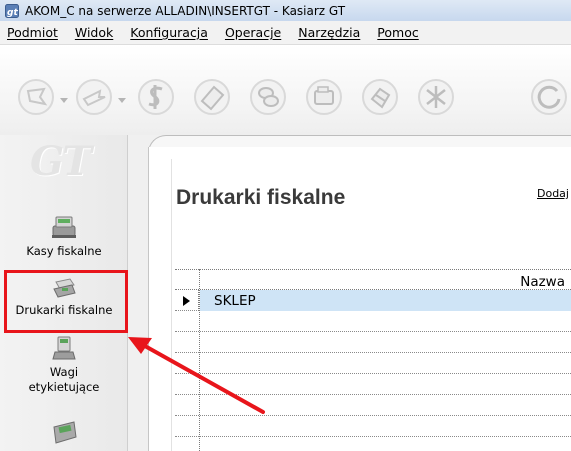 The width and height of the screenshot is (571, 451). Describe the element at coordinates (196, 375) in the screenshot. I see `annotation-arrow` at that location.